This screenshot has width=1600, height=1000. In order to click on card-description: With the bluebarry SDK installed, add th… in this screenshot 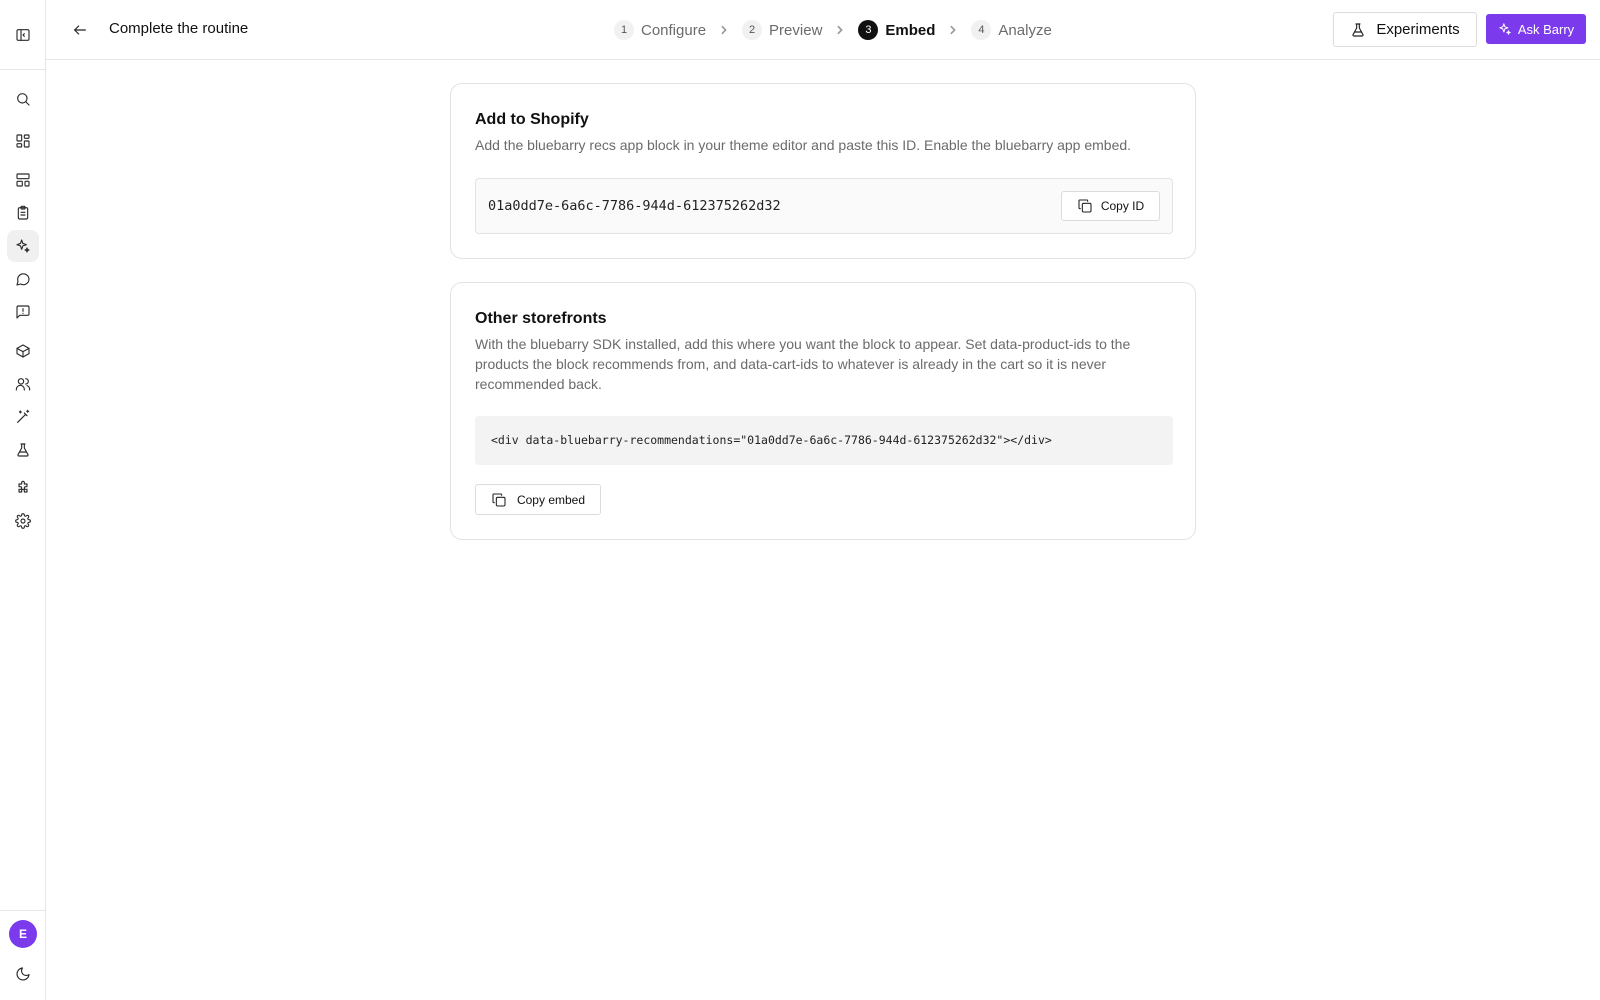, I will do `click(803, 364)`.